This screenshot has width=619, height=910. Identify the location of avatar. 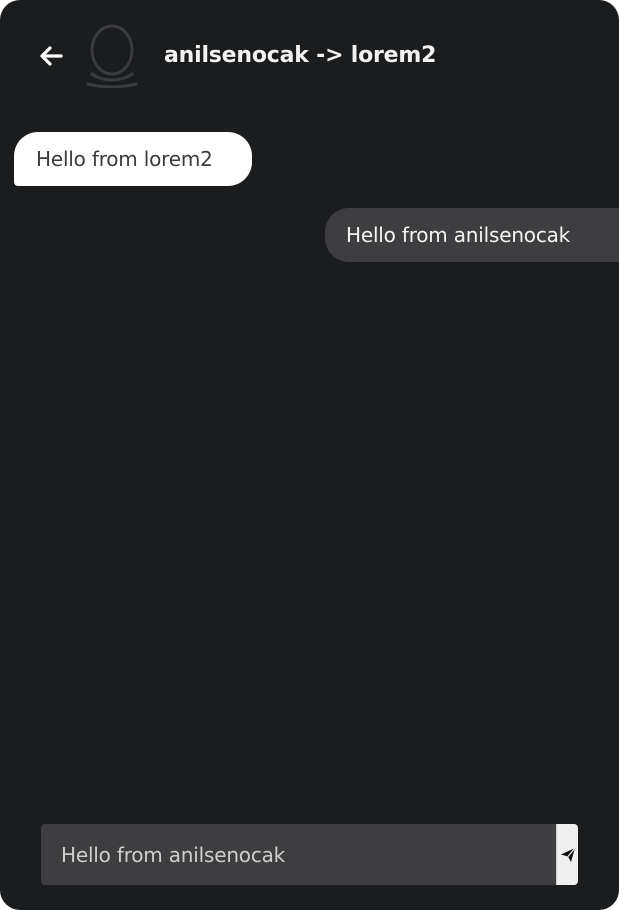
(112, 56).